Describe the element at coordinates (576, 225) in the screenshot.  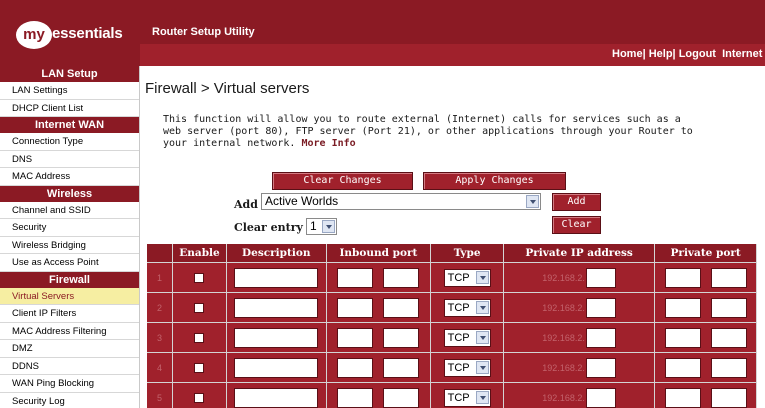
I see `clear-button: Clear` at that location.